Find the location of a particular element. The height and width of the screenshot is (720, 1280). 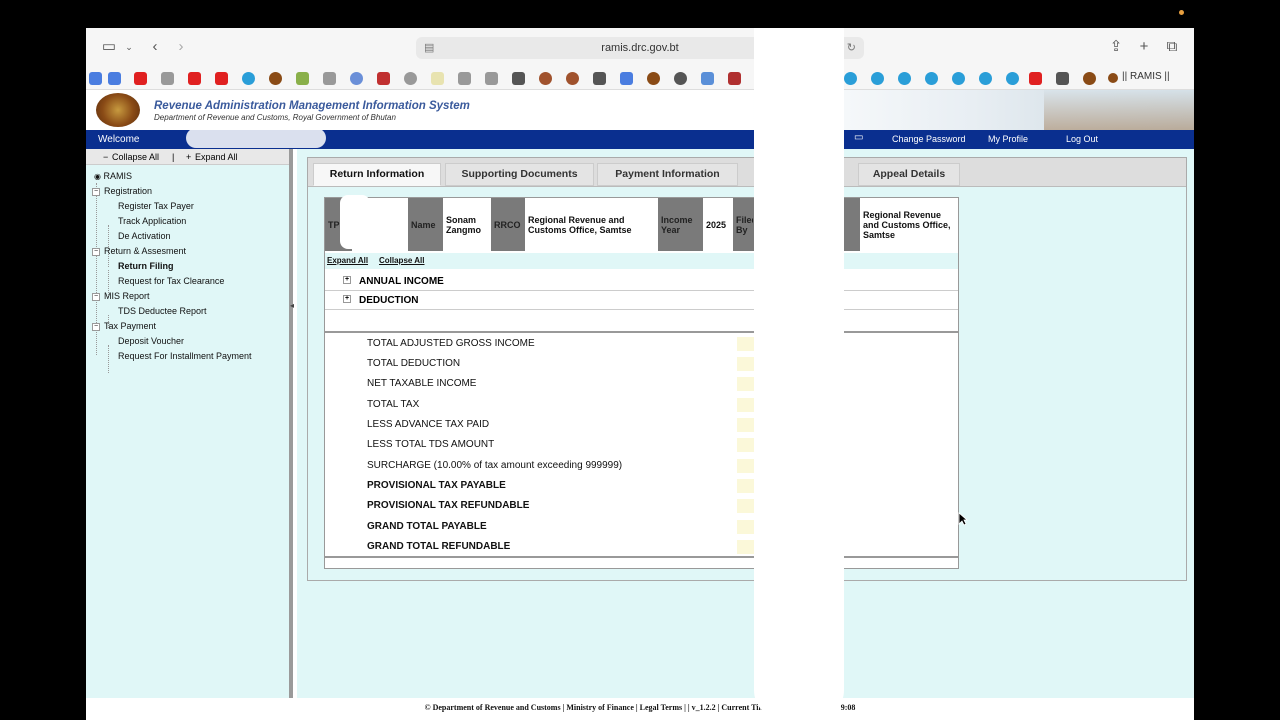

my-profile-link: My Profile is located at coordinates (1008, 139).